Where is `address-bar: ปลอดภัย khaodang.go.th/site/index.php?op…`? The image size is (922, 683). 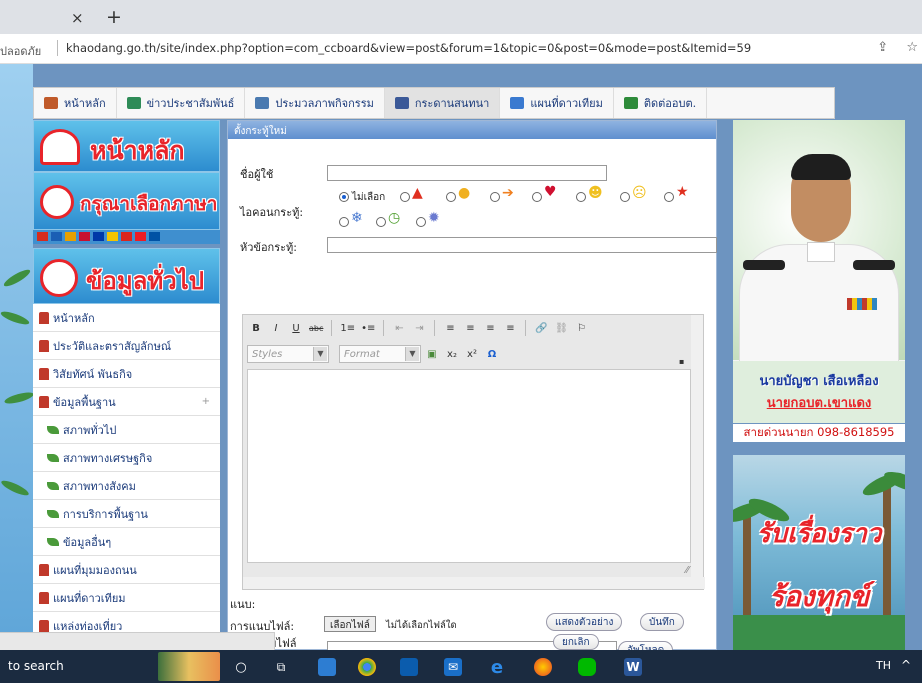
address-bar: ปลอดภัย khaodang.go.th/site/index.php?op… is located at coordinates (461, 49).